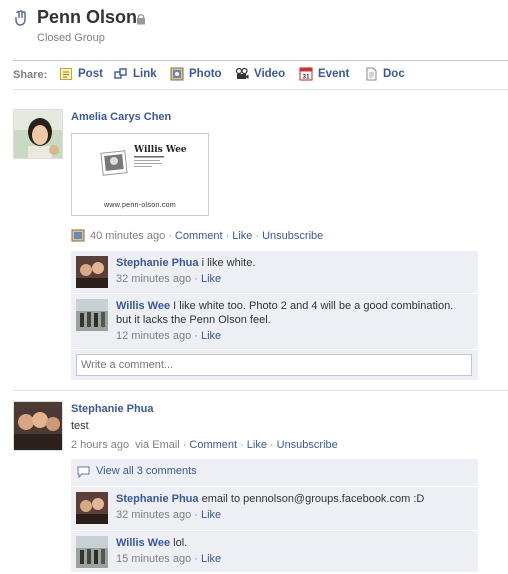  Describe the element at coordinates (145, 74) in the screenshot. I see `share-link-label: Link` at that location.